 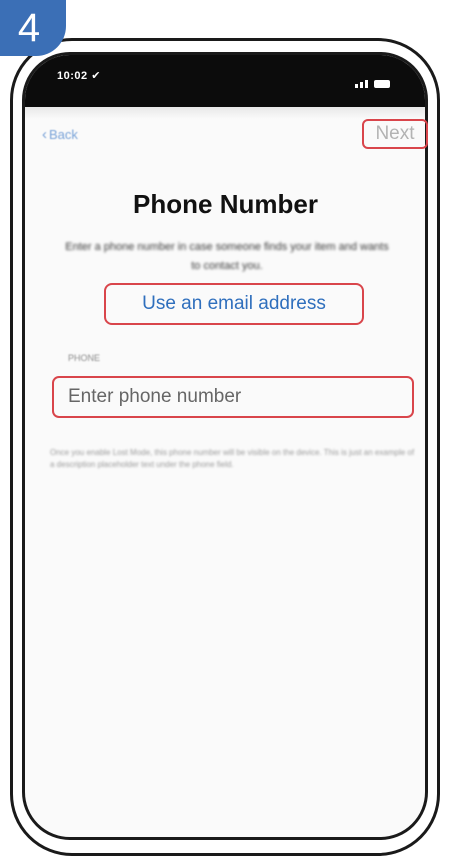 What do you see at coordinates (375, 79) in the screenshot?
I see `signal-battery-icon` at bounding box center [375, 79].